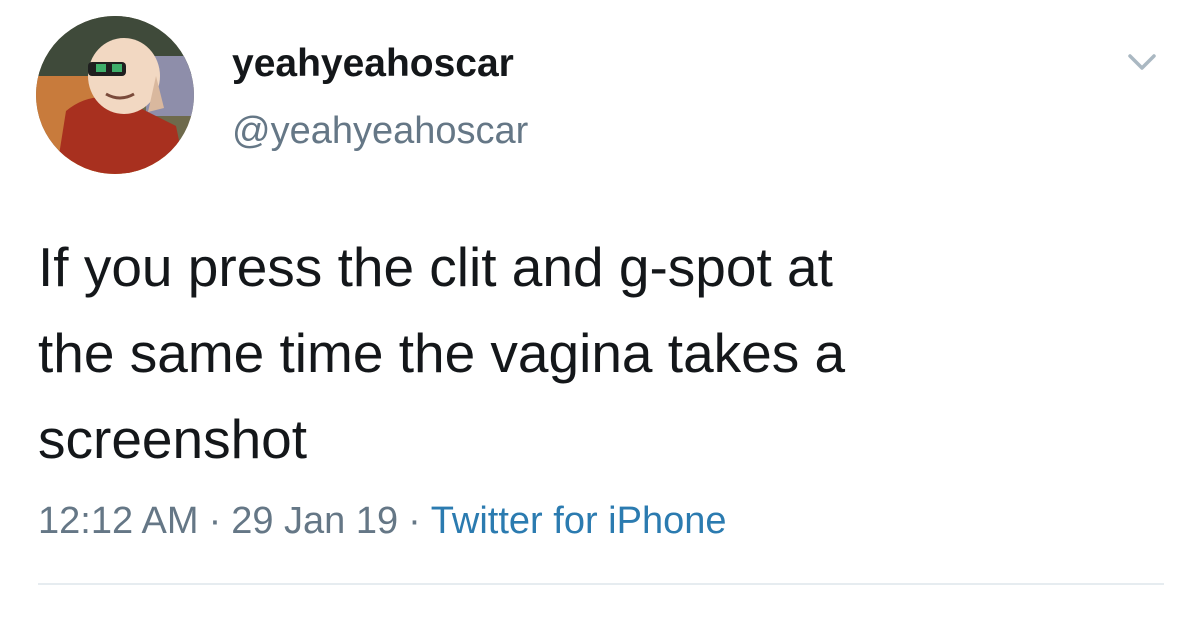 This screenshot has width=1200, height=628. Describe the element at coordinates (373, 64) in the screenshot. I see `display-name: yeahyeahoscar` at that location.